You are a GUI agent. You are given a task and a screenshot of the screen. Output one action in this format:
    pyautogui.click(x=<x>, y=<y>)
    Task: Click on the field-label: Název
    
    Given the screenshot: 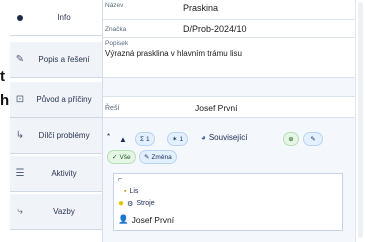 What is the action you would take?
    pyautogui.click(x=114, y=5)
    